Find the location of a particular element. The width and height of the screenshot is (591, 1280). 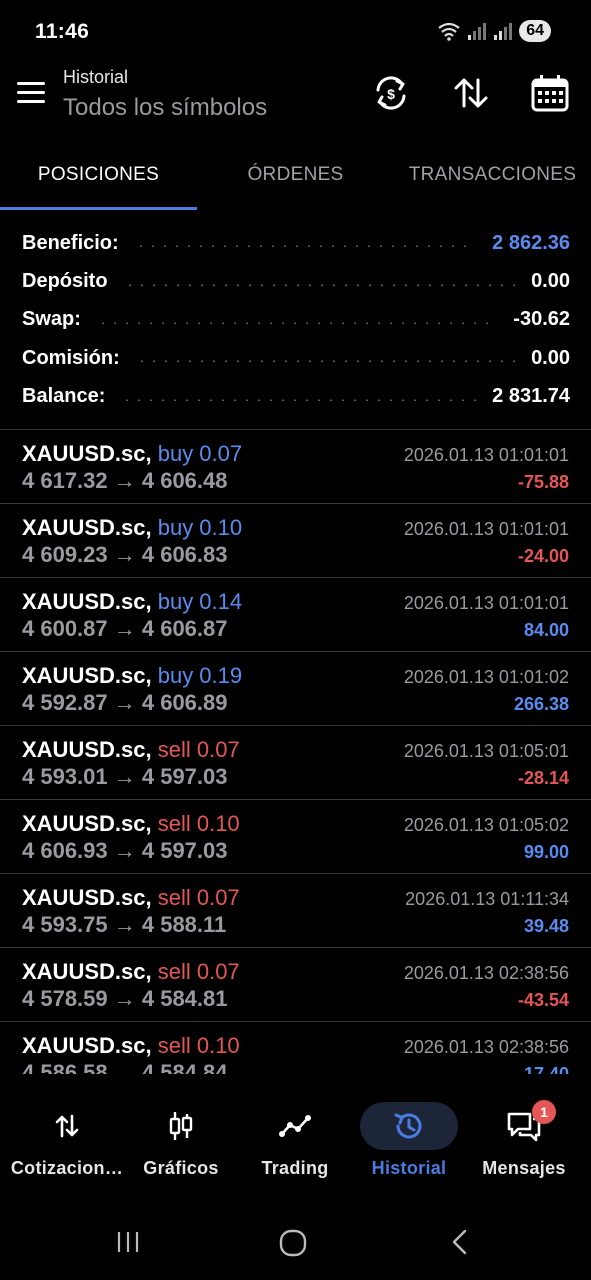

candlestick-chart-icon is located at coordinates (181, 1126).